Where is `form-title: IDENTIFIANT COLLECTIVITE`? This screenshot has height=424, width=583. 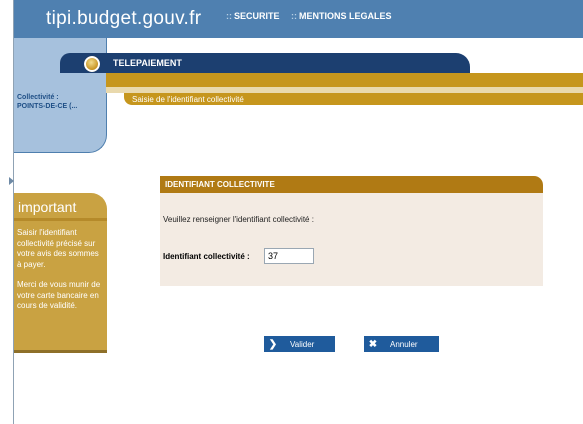 form-title: IDENTIFIANT COLLECTIVITE is located at coordinates (220, 184).